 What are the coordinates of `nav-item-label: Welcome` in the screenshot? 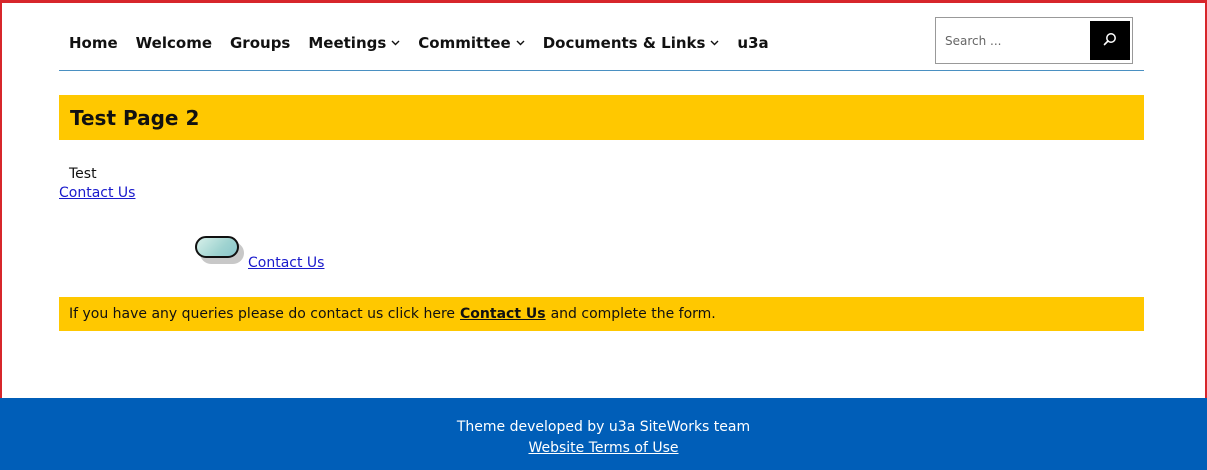 It's located at (173, 43).